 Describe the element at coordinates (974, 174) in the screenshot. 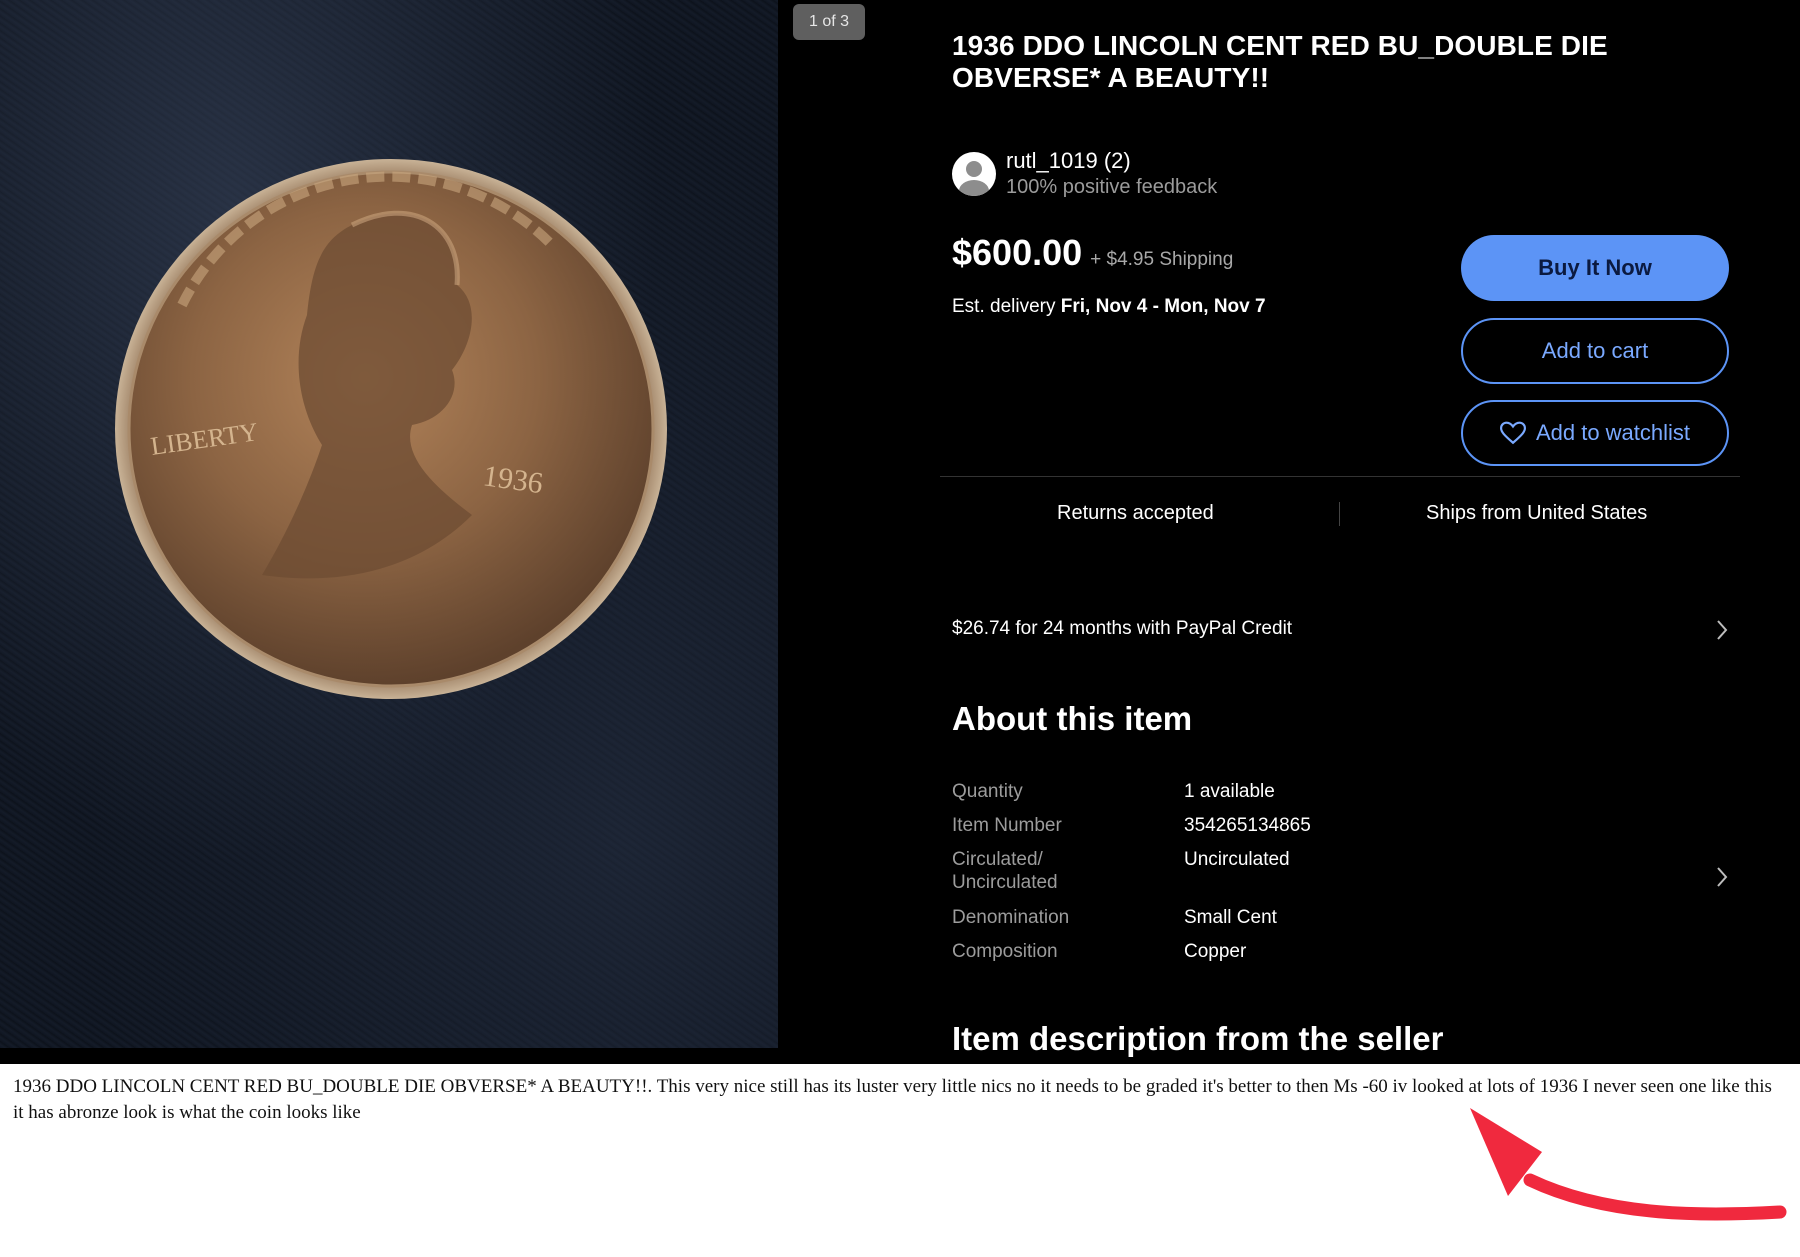

I see `seller-avatar` at that location.